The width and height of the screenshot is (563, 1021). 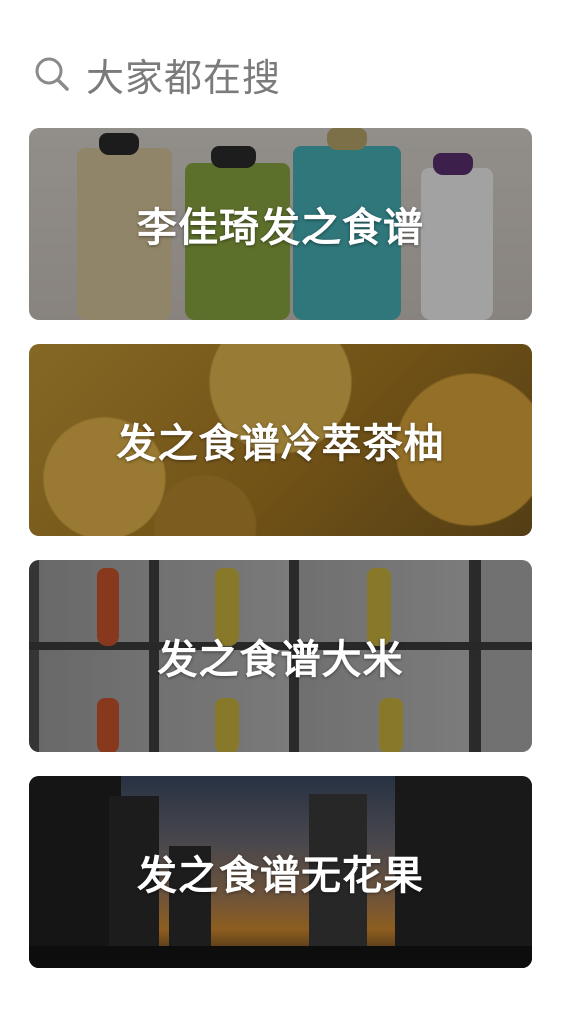 I want to click on card-label: 发之食谱大米, so click(x=280, y=660).